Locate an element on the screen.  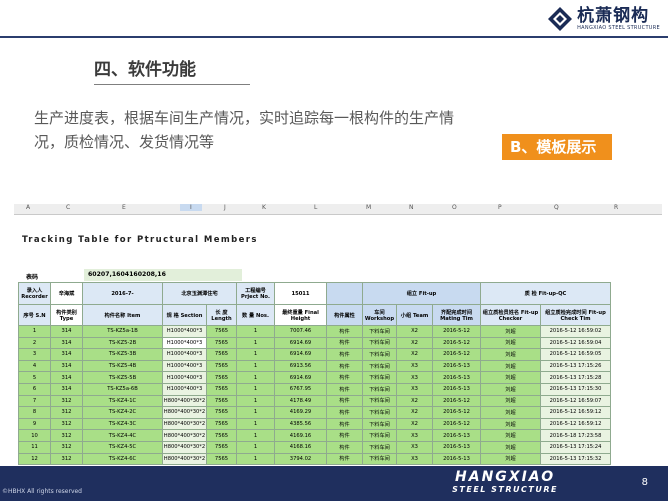
table-cell: 4168.16 is located at coordinates (300, 447).